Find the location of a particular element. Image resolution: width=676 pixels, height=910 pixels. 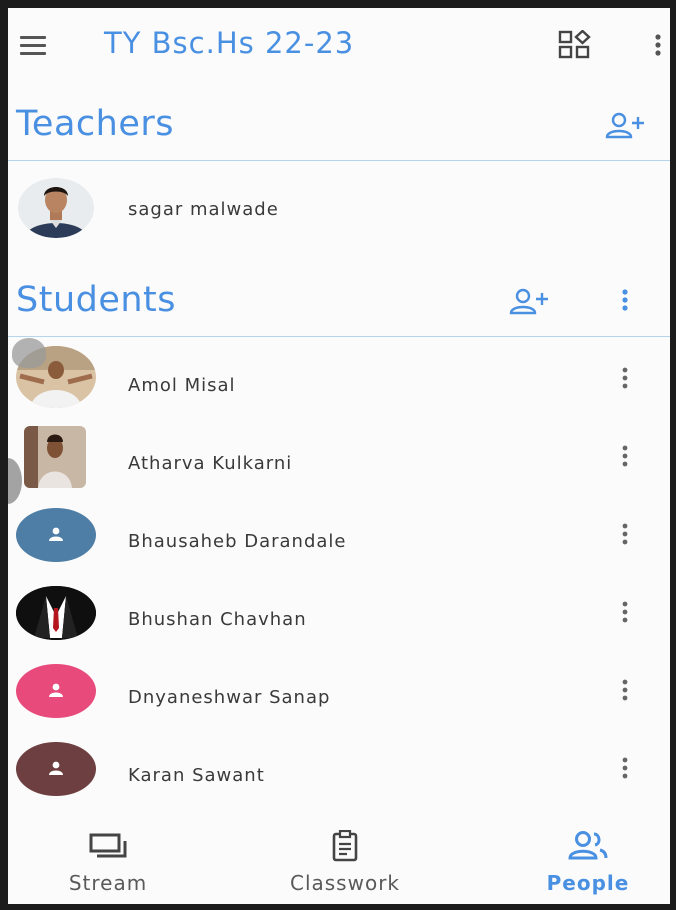

student-row: Atharva Kulkarni is located at coordinates (339, 455).